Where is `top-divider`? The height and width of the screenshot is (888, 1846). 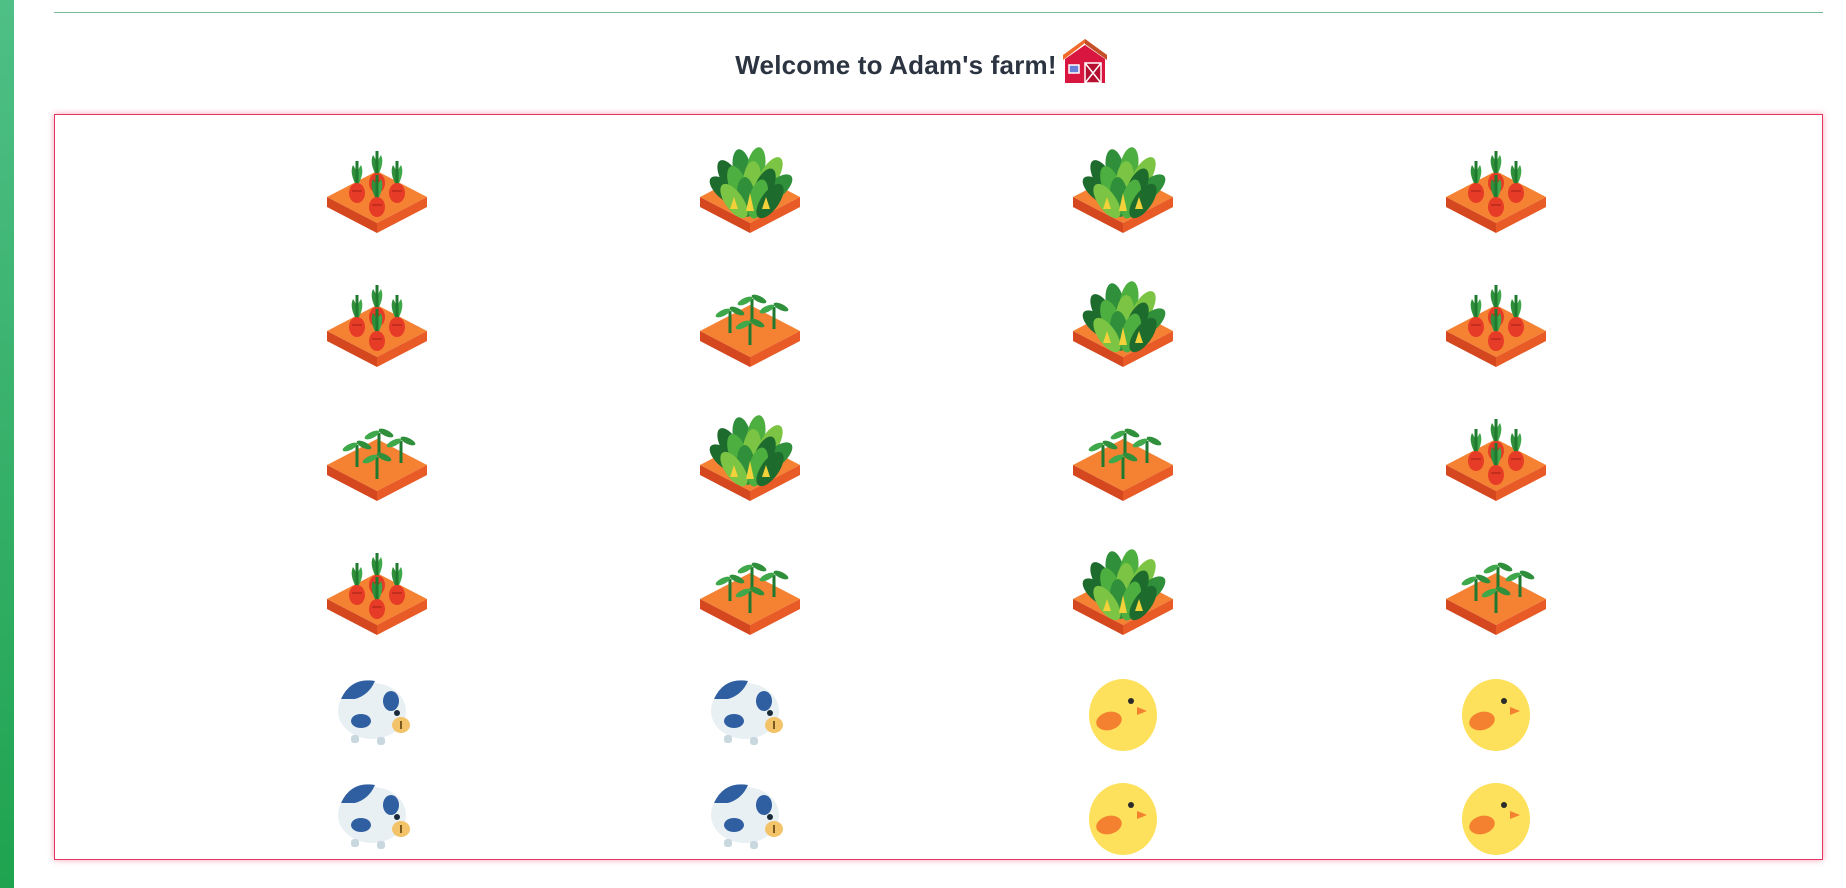
top-divider is located at coordinates (938, 12).